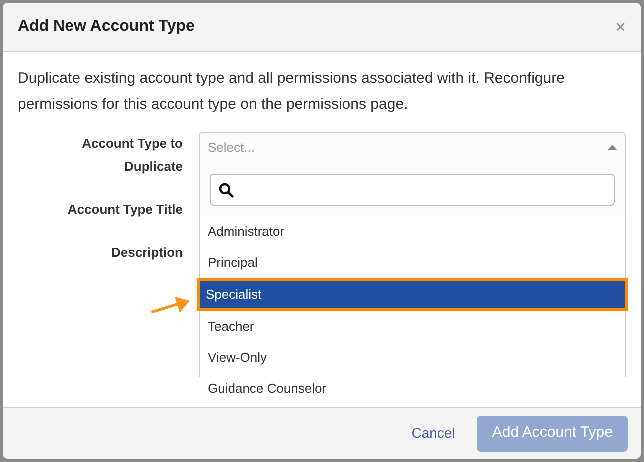 Image resolution: width=644 pixels, height=462 pixels. I want to click on field-label: Description, so click(146, 253).